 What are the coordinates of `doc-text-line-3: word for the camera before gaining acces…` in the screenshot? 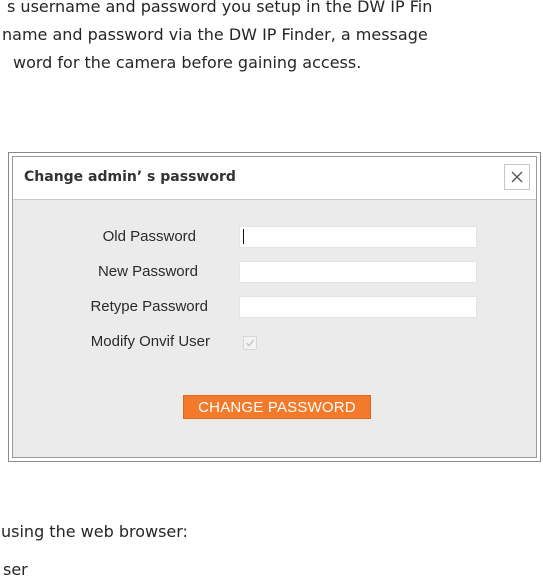 It's located at (187, 62).